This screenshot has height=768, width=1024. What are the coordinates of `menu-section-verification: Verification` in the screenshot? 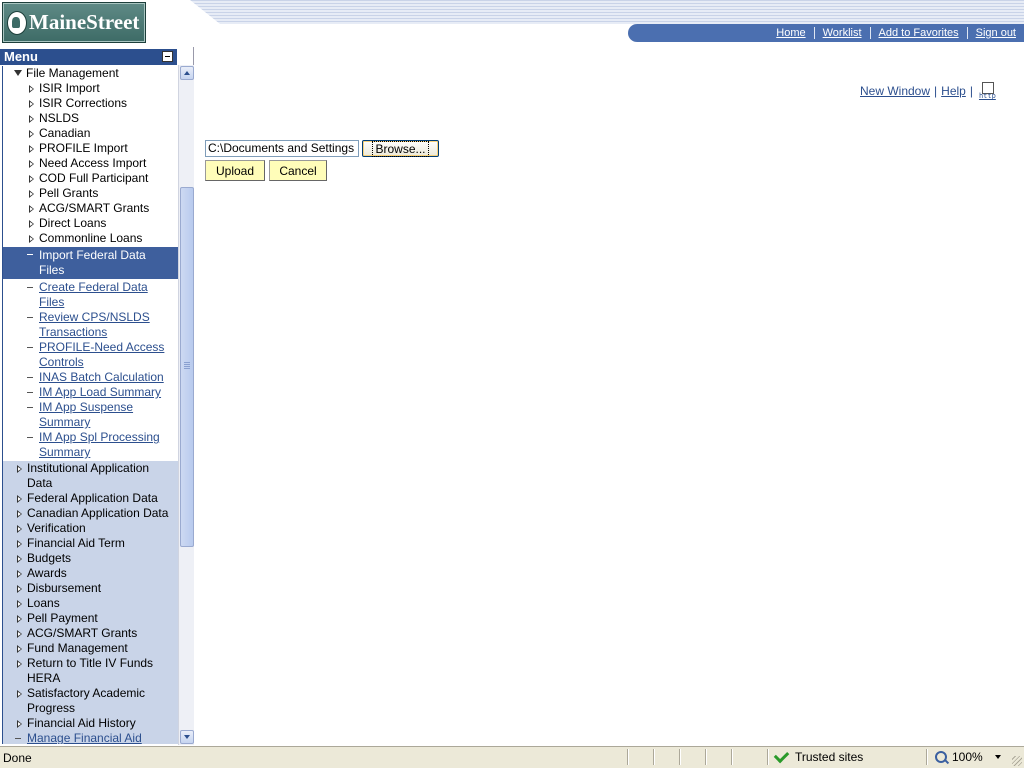 It's located at (91, 528).